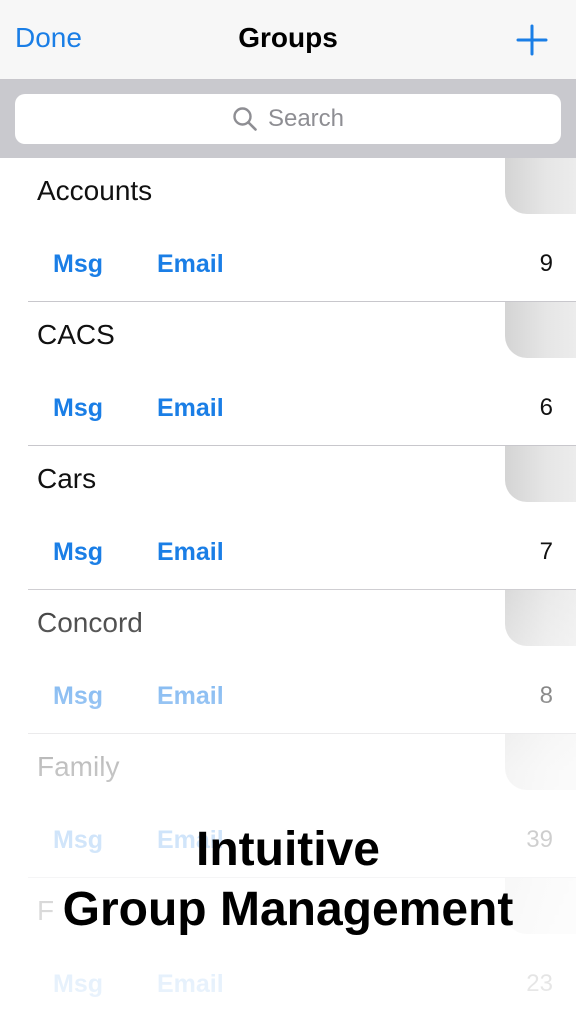 This screenshot has height=1024, width=576. What do you see at coordinates (288, 374) in the screenshot?
I see `list-item: CACS Msg Email 6` at bounding box center [288, 374].